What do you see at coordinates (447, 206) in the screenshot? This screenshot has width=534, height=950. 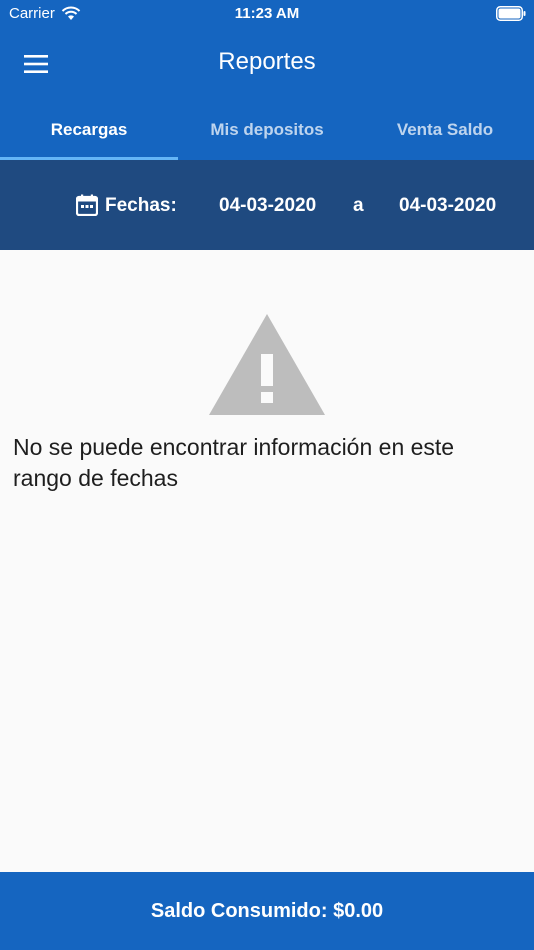 I see `date-to-picker: 04-03-2020` at bounding box center [447, 206].